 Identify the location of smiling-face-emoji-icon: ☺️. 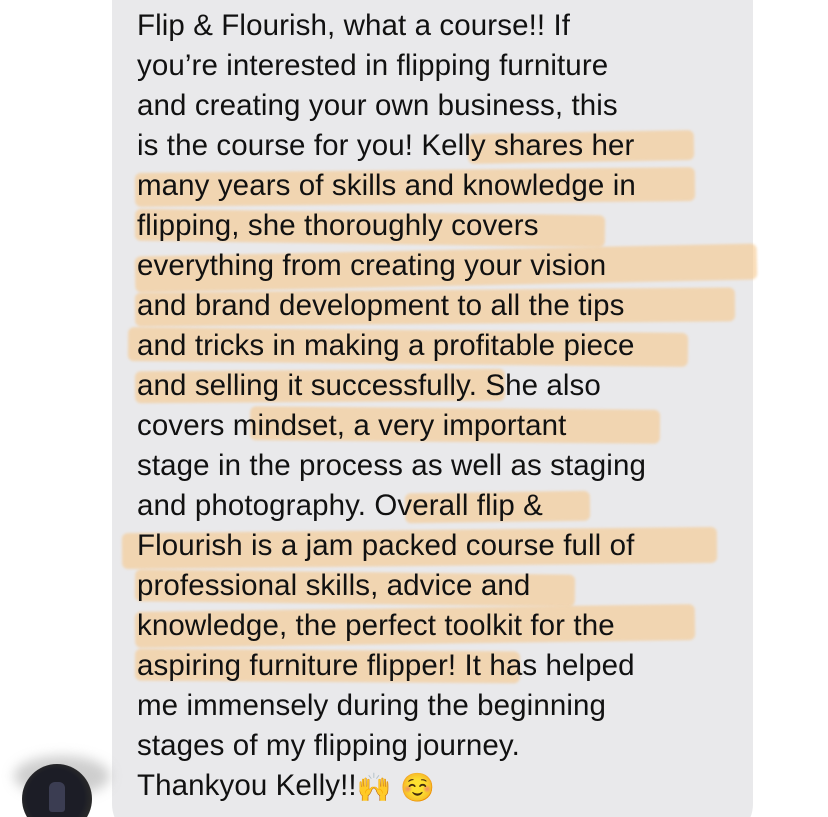
(417, 787).